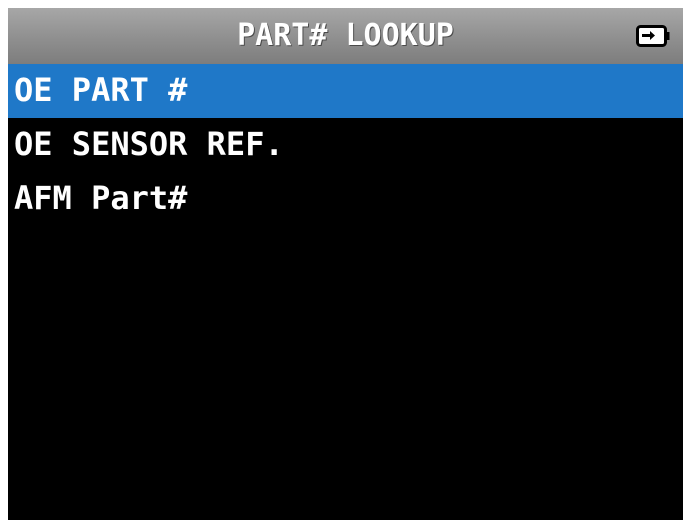  I want to click on page-title: PART# LOOKUP, so click(345, 35).